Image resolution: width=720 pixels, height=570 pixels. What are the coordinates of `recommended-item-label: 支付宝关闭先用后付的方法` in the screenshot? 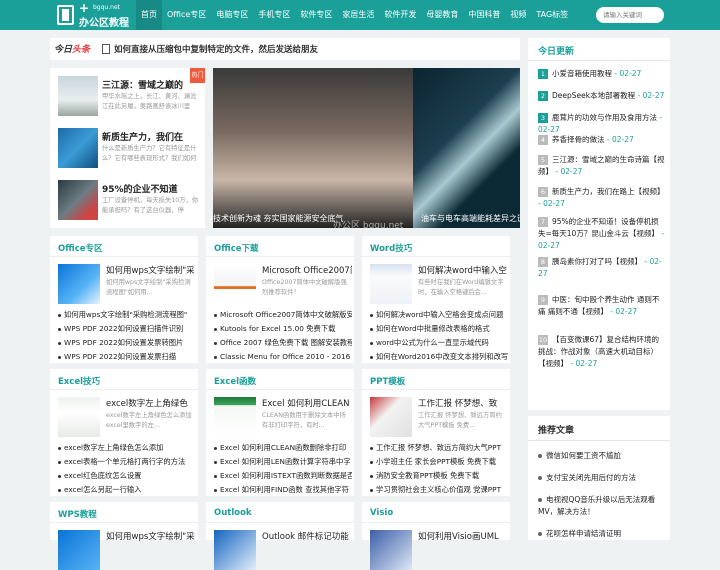 It's located at (591, 477).